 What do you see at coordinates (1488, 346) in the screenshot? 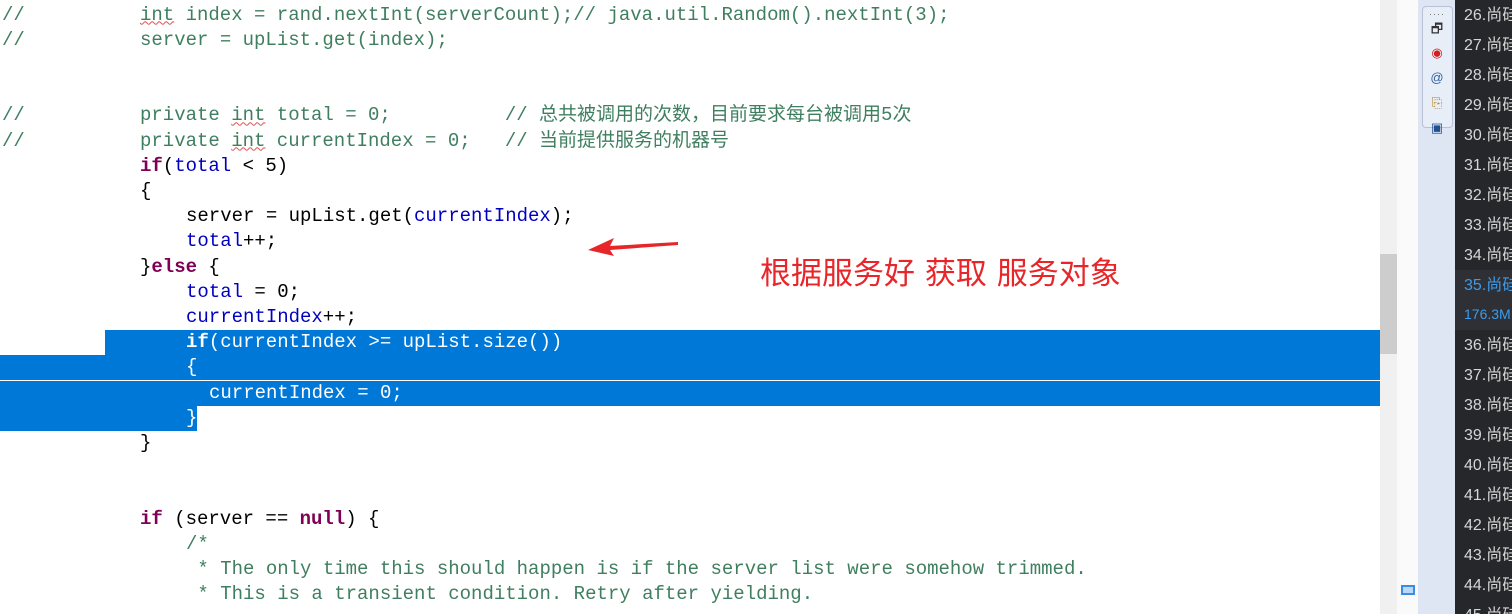
I see `file-list-item: 36.尚硅` at bounding box center [1488, 346].